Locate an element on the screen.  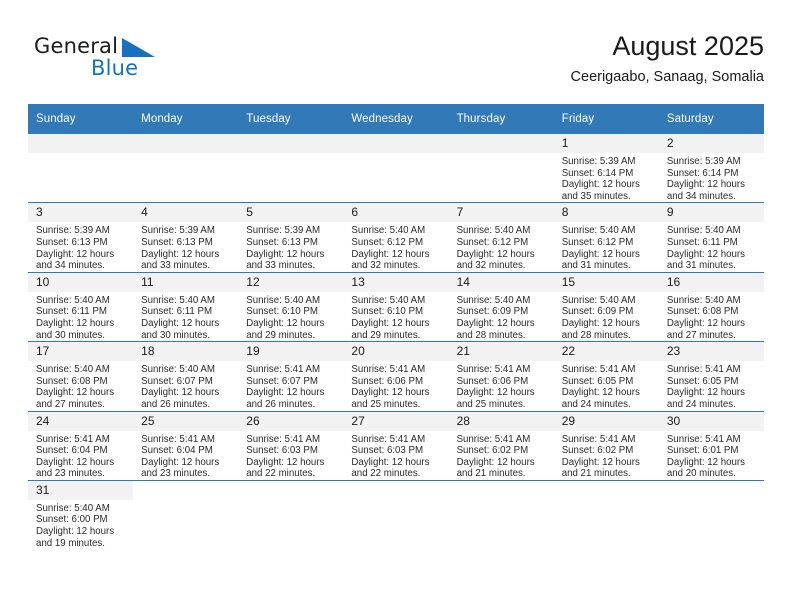
day-number is located at coordinates (186, 143).